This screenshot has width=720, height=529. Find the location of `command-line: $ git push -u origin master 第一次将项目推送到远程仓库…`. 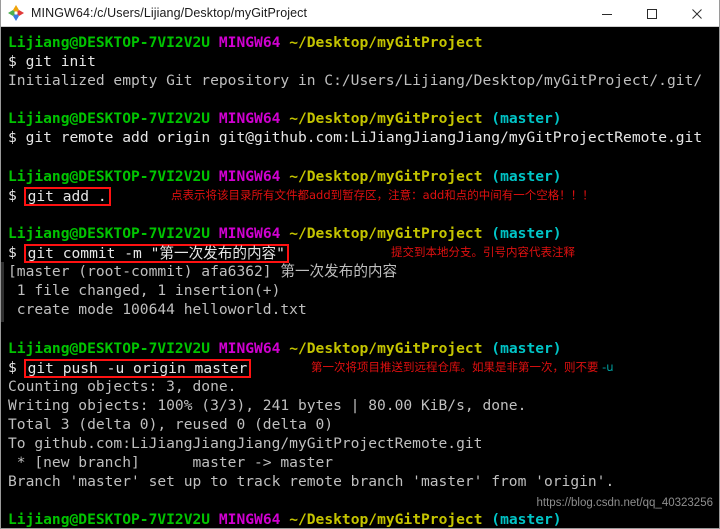

command-line: $ git push -u origin master 第一次将项目推送到远程仓库… is located at coordinates (363, 368).